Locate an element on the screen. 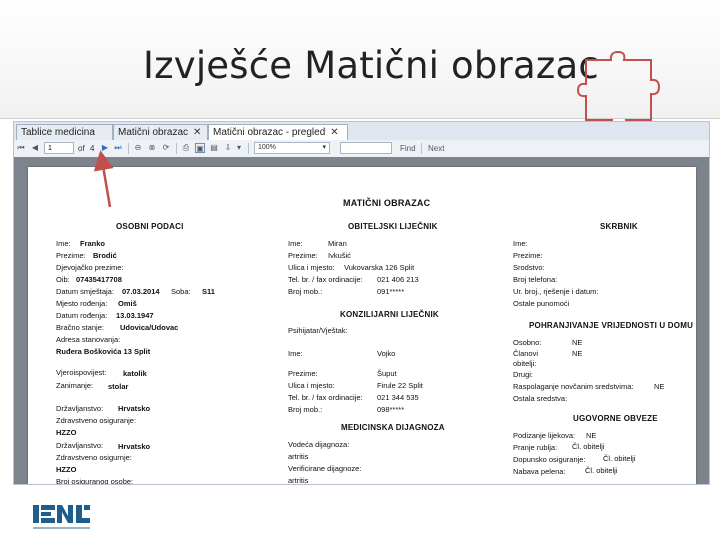  field-value: Ruđera Boškovića 13 Split is located at coordinates (103, 351).